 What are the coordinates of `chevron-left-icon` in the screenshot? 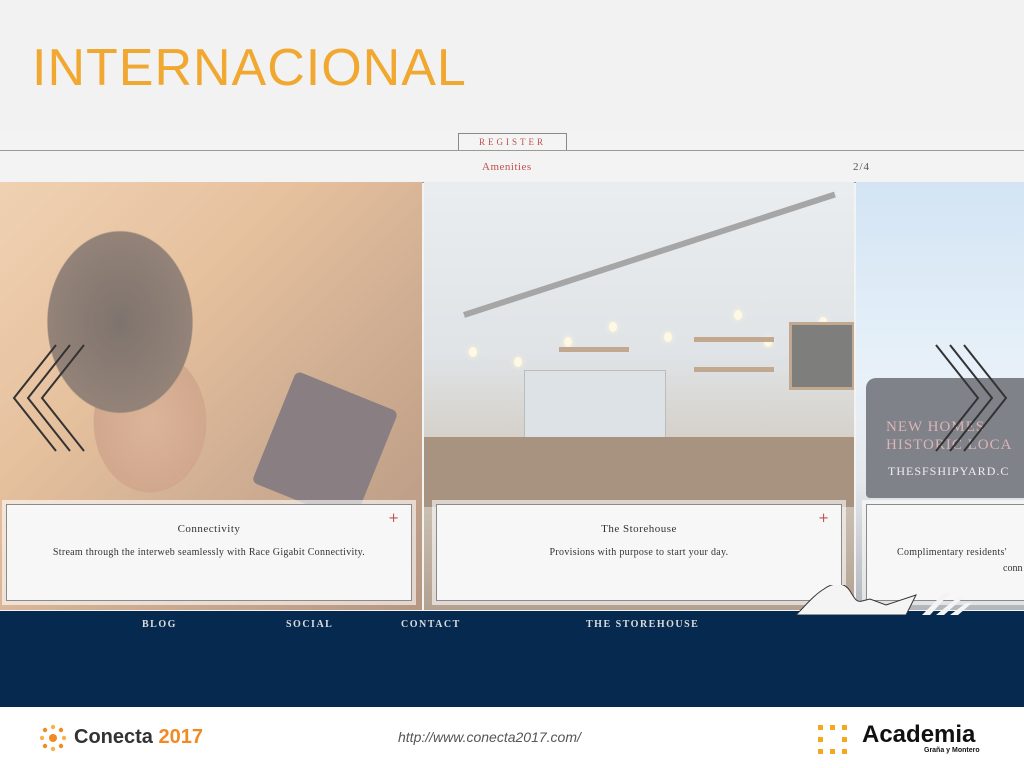 It's located at (48, 398).